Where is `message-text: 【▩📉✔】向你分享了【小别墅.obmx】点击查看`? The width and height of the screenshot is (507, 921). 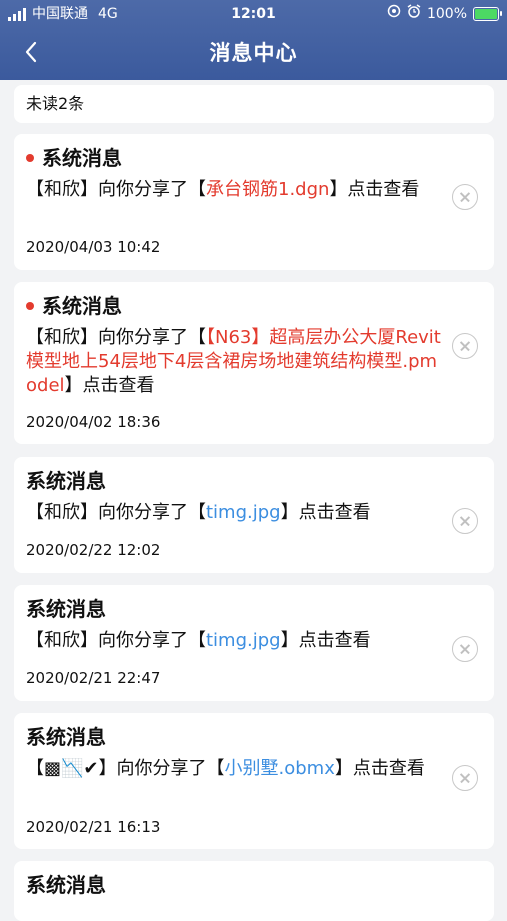
message-text: 【▩📉✔】向你分享了【小别墅.obmx】点击查看 is located at coordinates (236, 769).